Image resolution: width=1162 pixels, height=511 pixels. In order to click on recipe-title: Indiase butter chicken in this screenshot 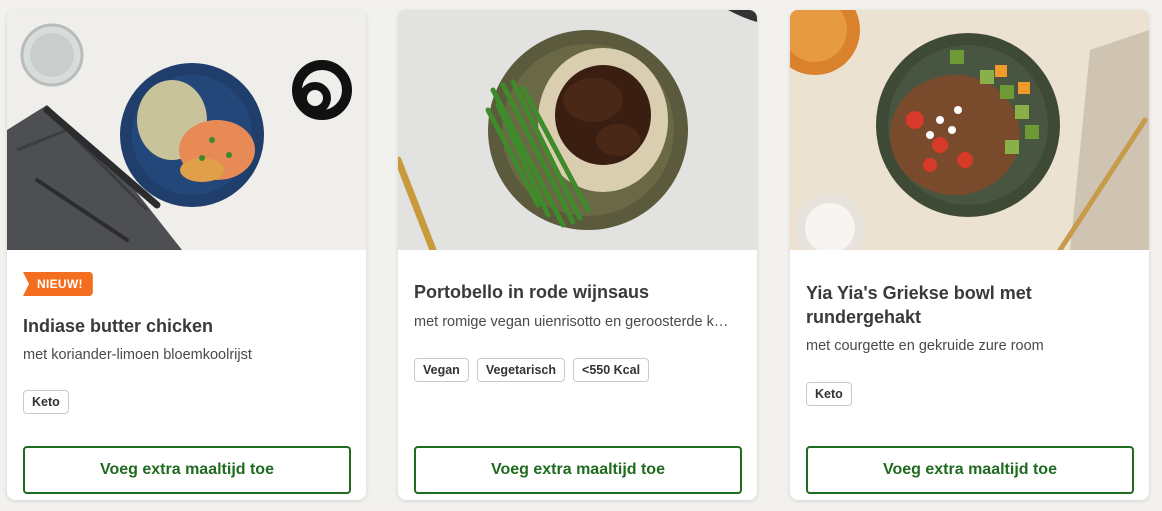, I will do `click(183, 326)`.